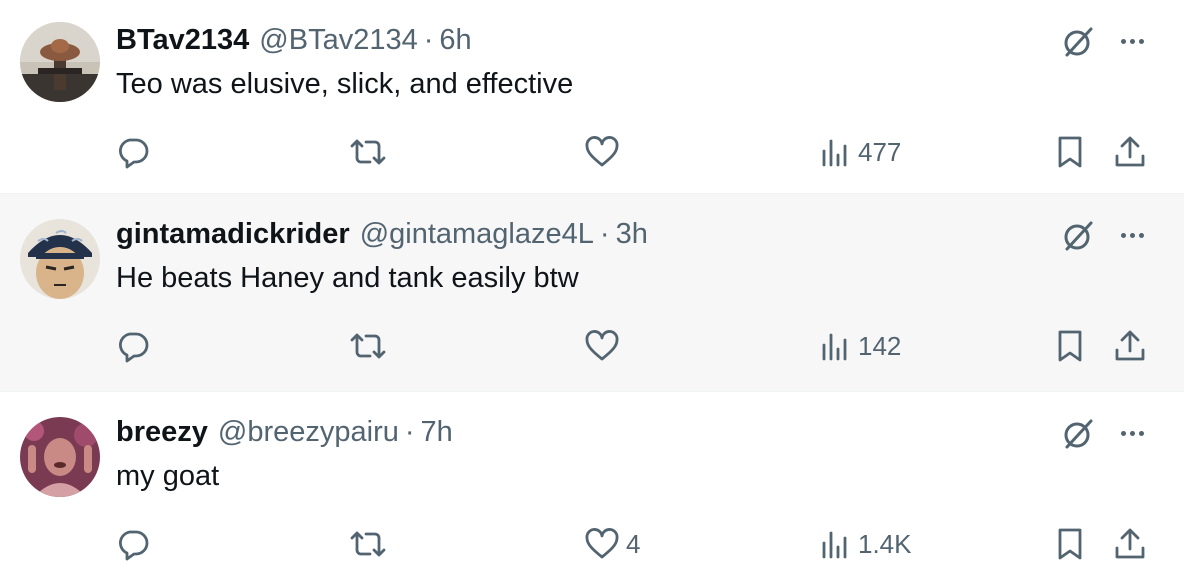  I want to click on user-handle: @breezypairu, so click(308, 432).